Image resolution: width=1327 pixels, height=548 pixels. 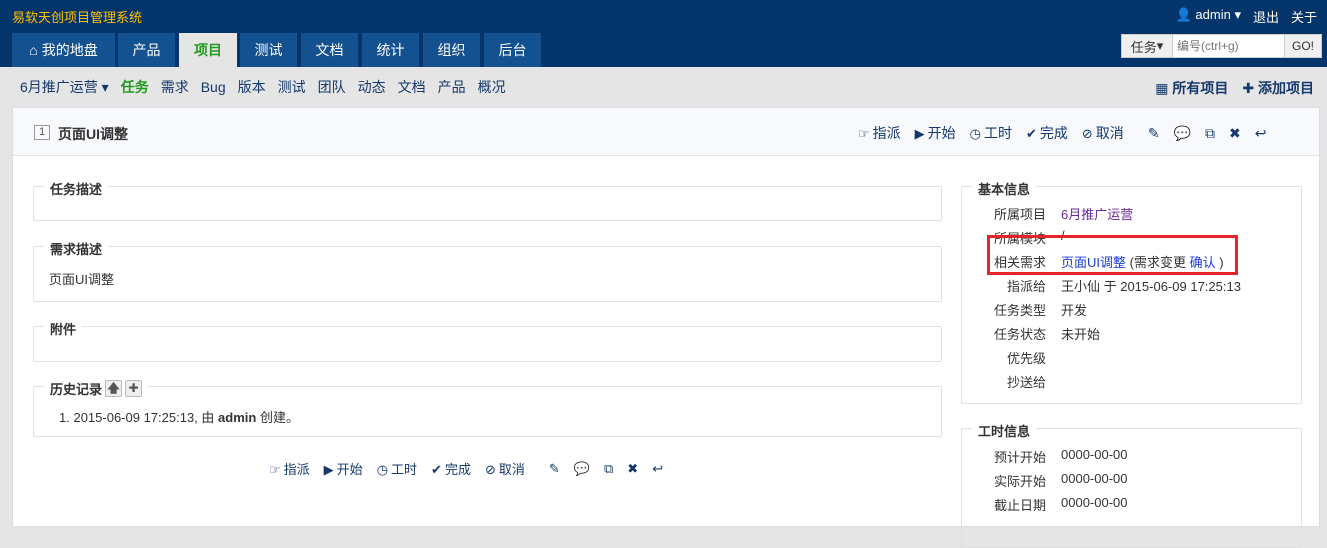 What do you see at coordinates (76, 248) in the screenshot?
I see `section-title: 需求描述` at bounding box center [76, 248].